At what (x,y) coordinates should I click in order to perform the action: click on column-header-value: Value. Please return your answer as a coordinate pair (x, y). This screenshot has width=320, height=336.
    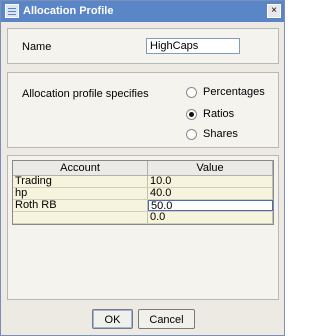
    Looking at the image, I should click on (210, 168).